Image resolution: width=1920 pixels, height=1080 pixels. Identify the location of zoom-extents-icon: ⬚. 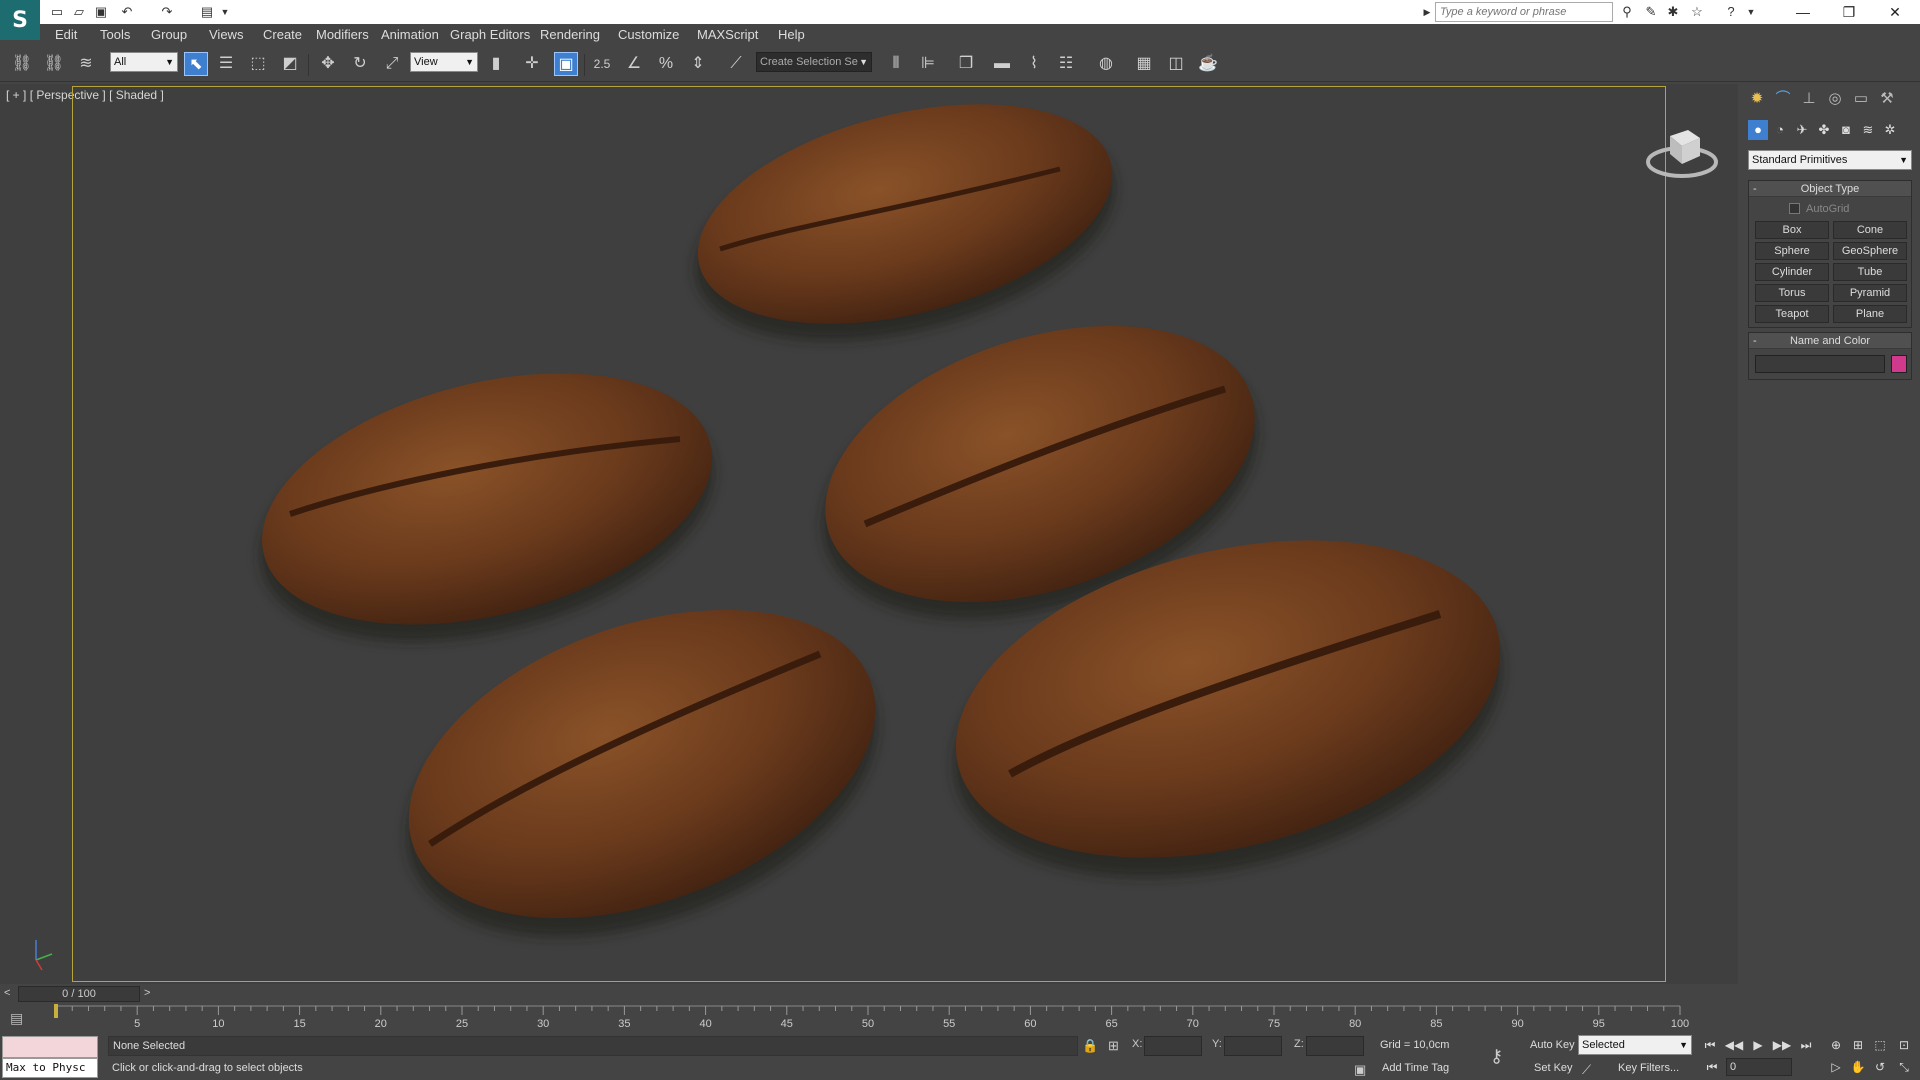
(1880, 1045).